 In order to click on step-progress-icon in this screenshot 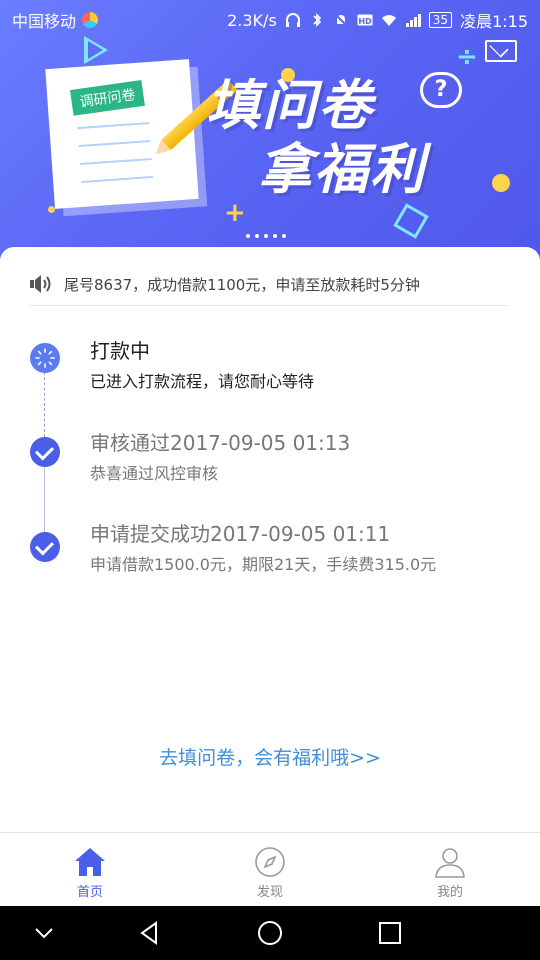, I will do `click(45, 358)`.